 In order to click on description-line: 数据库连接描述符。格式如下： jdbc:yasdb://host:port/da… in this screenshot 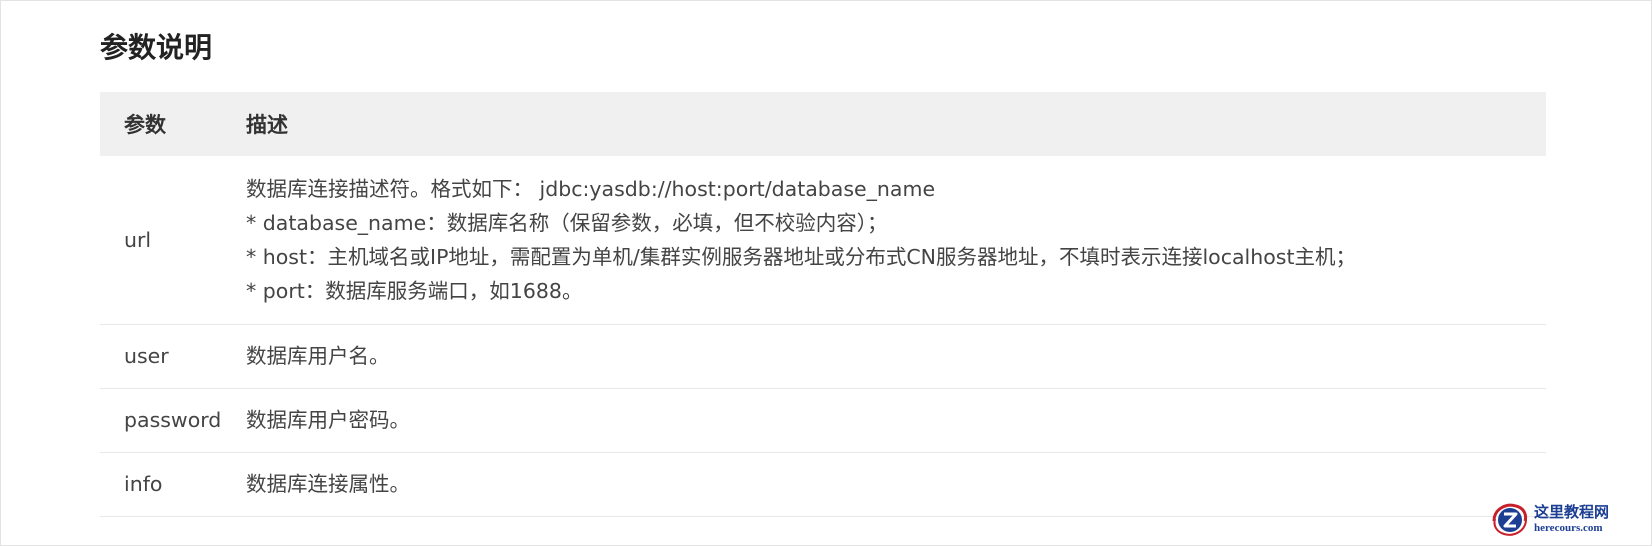, I will do `click(591, 188)`.